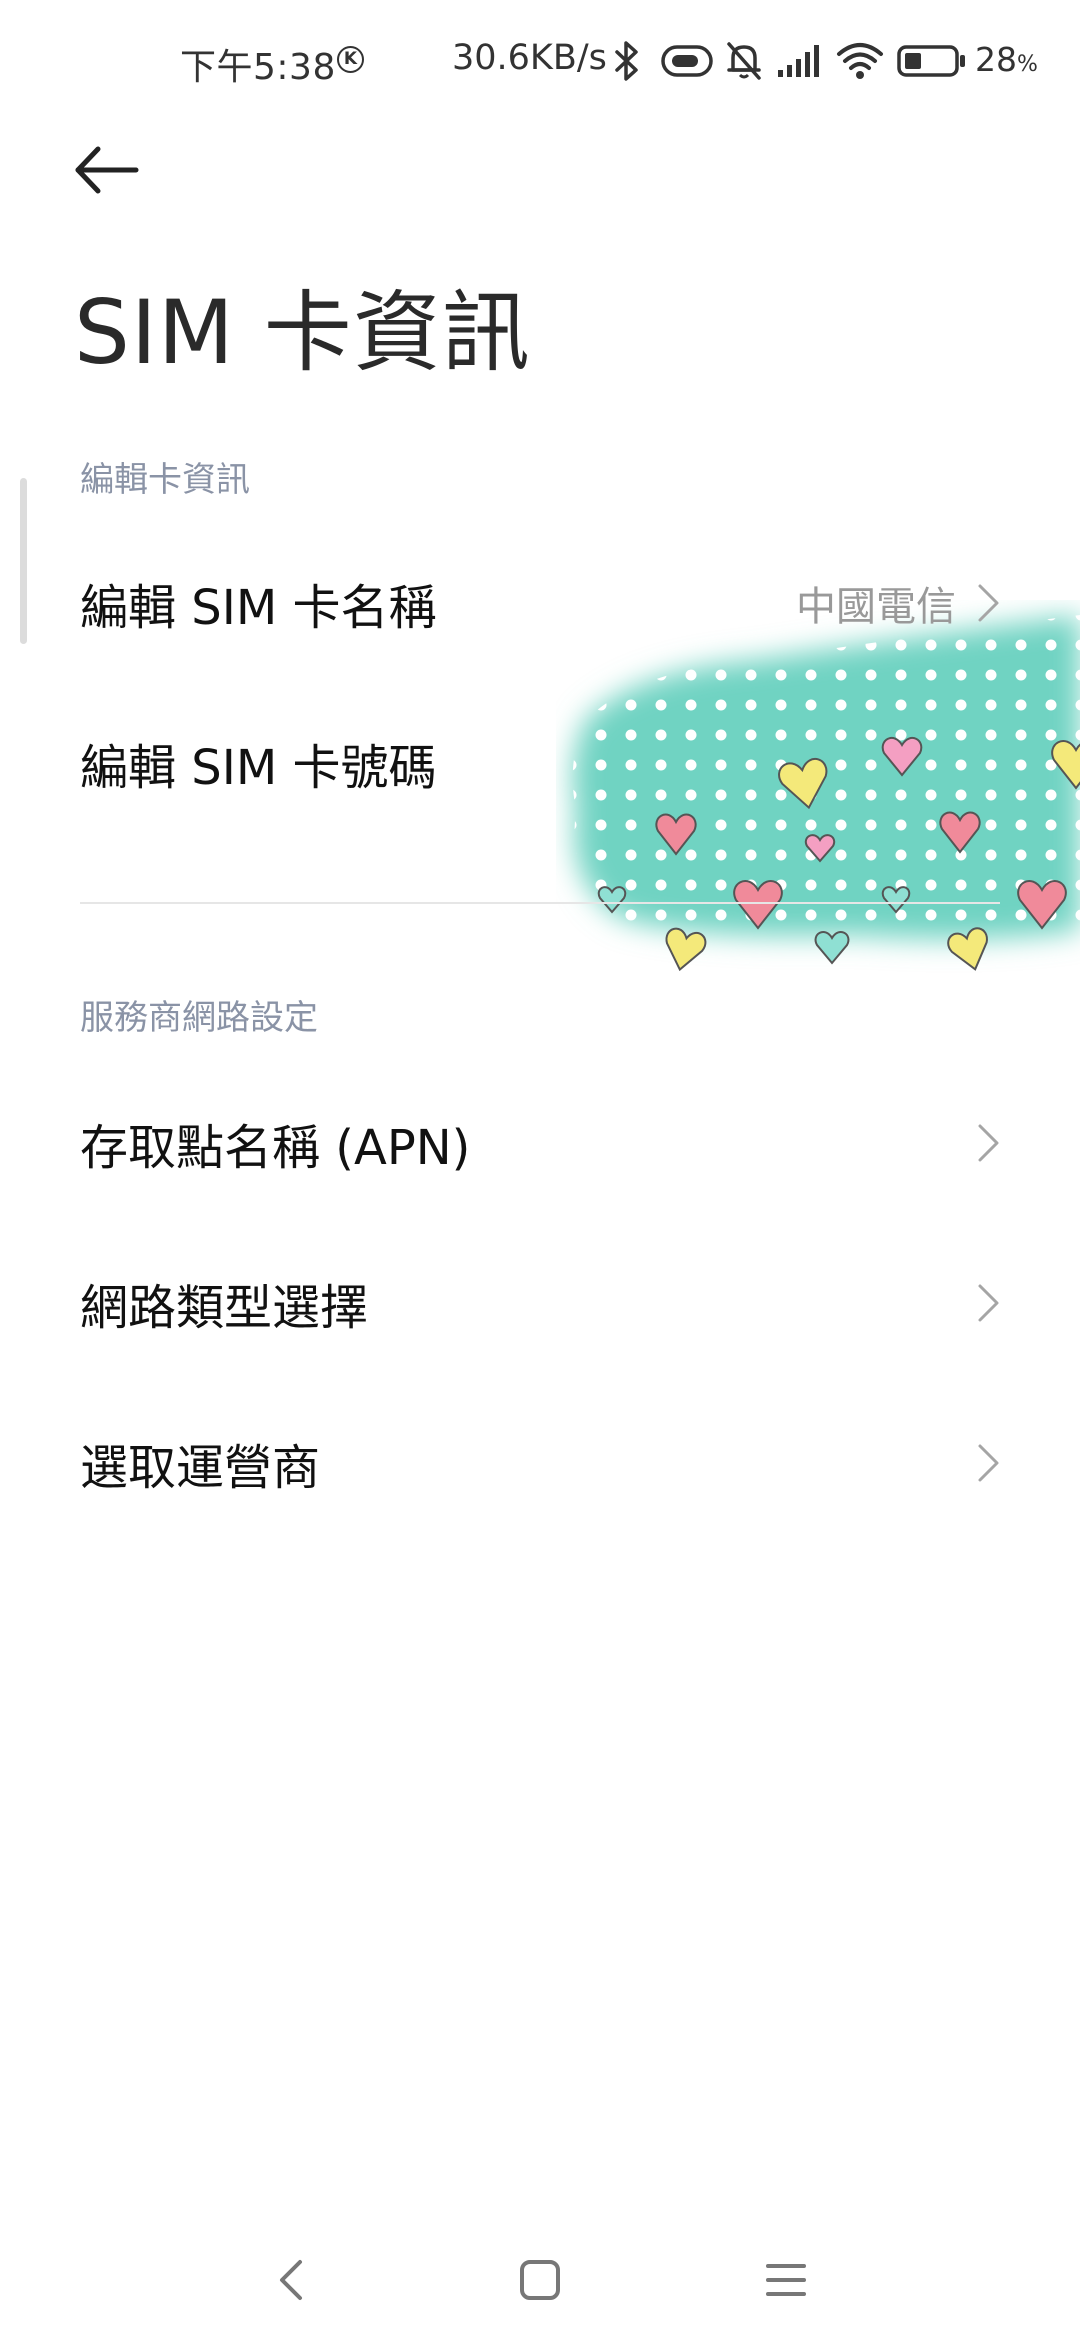  I want to click on battery-level: 28%, so click(1006, 59).